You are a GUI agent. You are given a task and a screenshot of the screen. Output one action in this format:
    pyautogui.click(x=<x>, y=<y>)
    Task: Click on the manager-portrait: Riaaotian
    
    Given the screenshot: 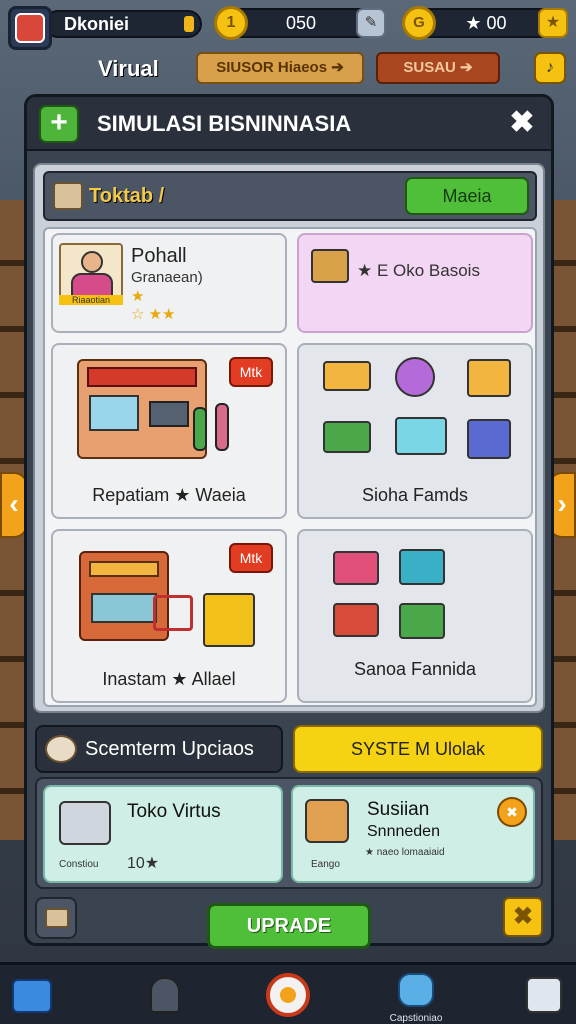 What is the action you would take?
    pyautogui.click(x=91, y=274)
    